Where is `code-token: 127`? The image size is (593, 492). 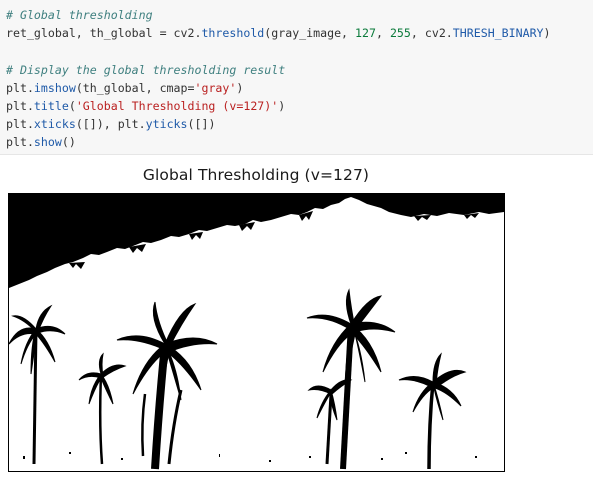 code-token: 127 is located at coordinates (365, 33).